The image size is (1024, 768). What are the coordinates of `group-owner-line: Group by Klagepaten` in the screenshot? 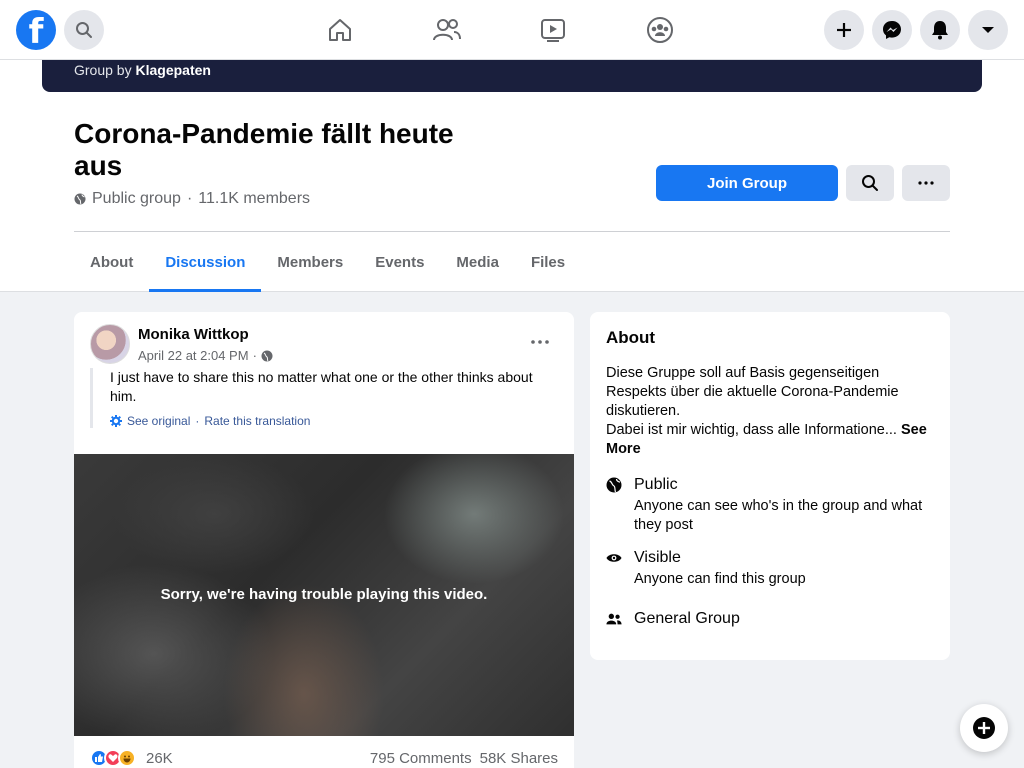 It's located at (142, 70).